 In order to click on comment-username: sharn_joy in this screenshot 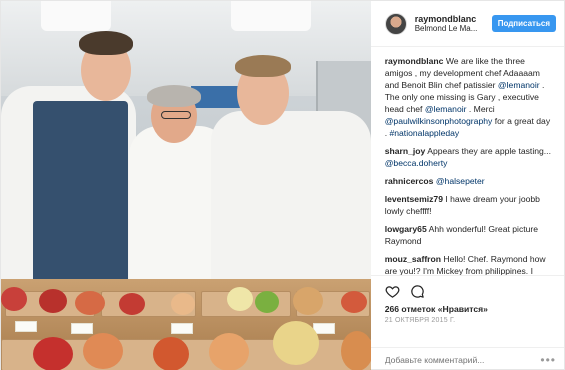, I will do `click(405, 151)`.